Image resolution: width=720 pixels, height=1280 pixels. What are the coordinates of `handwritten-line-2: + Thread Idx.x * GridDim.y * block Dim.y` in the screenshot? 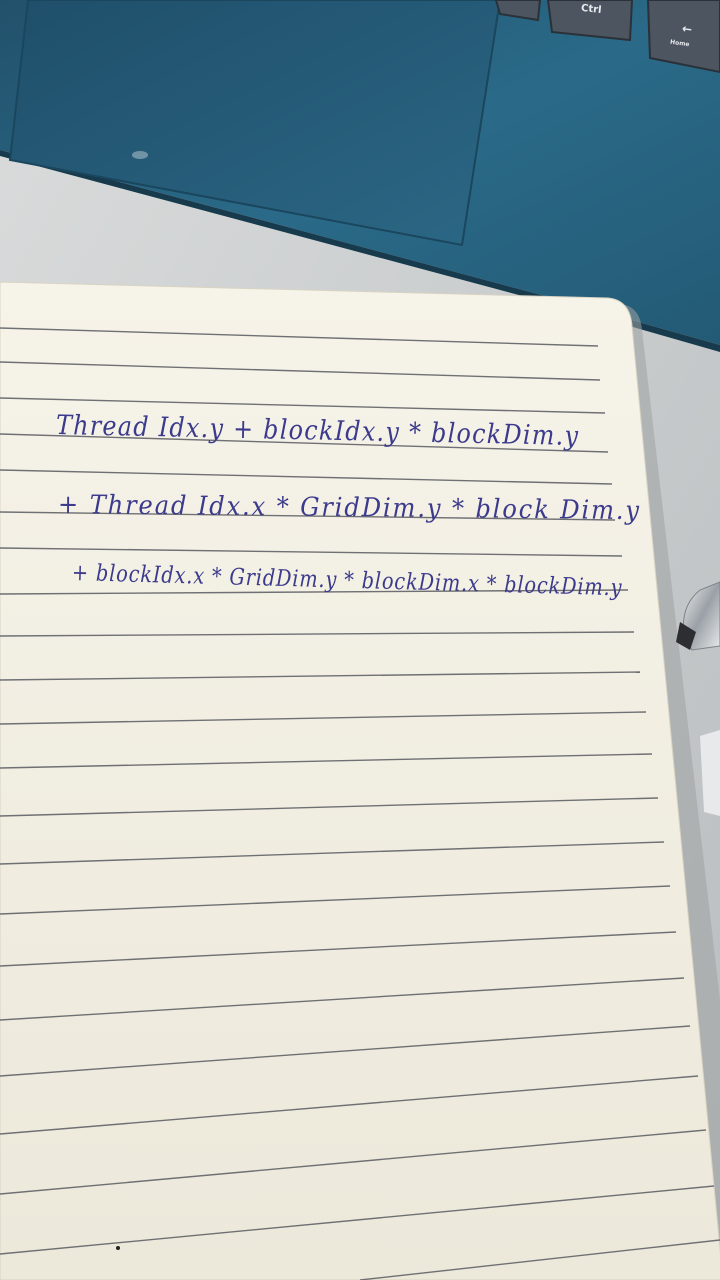 It's located at (349, 508).